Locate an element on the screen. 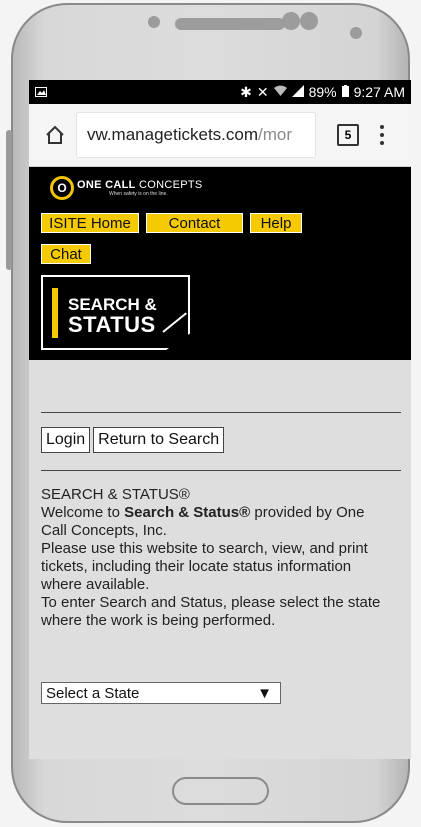 The image size is (421, 827). logo-o: O is located at coordinates (62, 188).